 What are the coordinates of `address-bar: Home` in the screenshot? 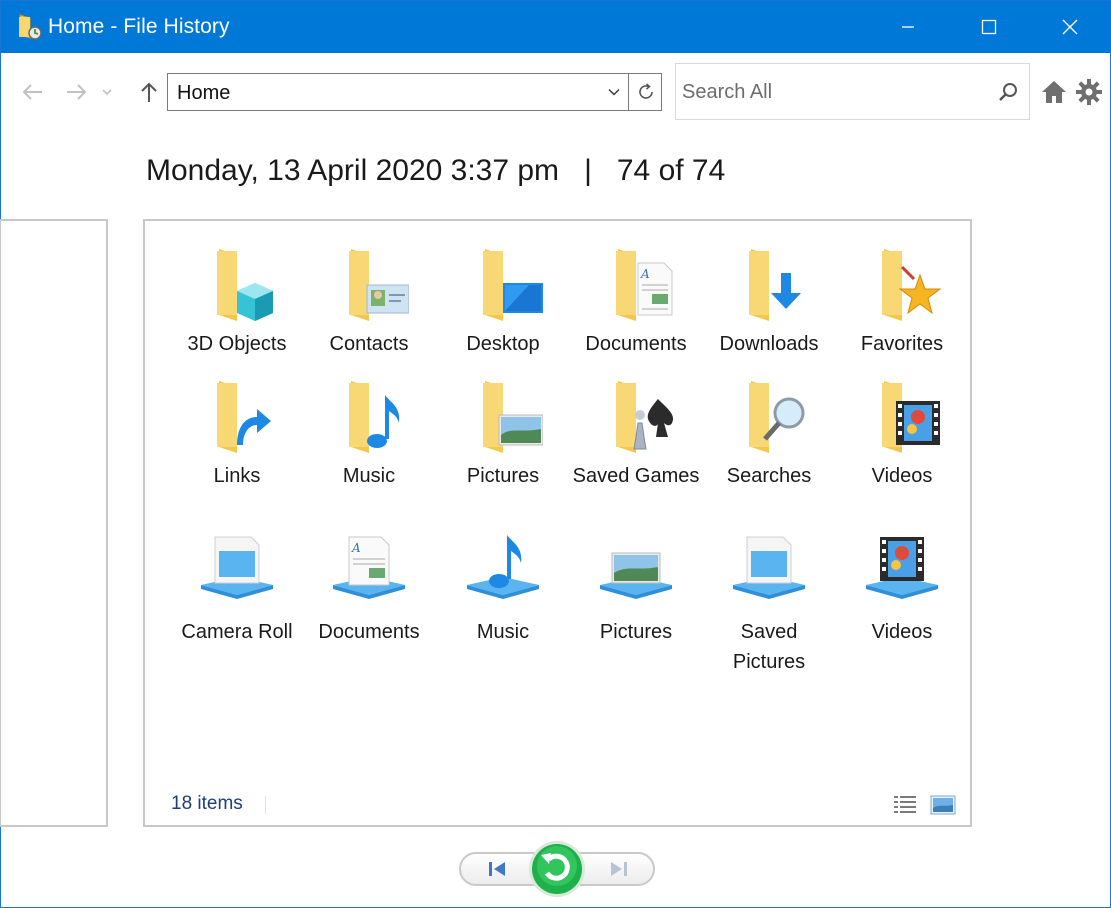 It's located at (414, 92).